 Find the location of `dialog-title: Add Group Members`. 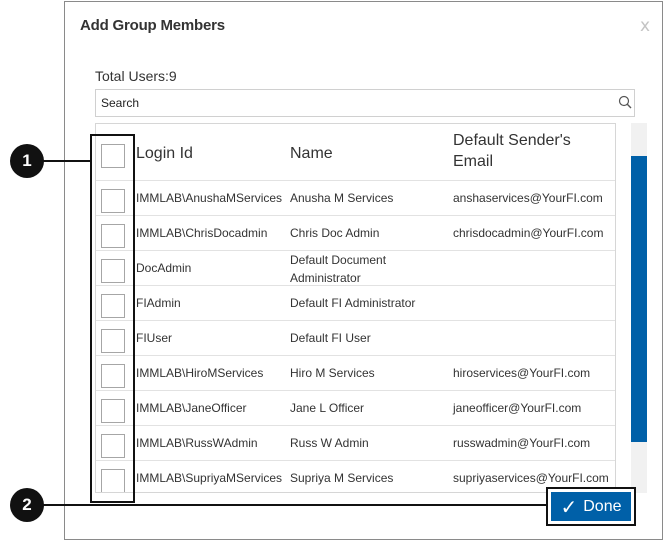

dialog-title: Add Group Members is located at coordinates (152, 25).